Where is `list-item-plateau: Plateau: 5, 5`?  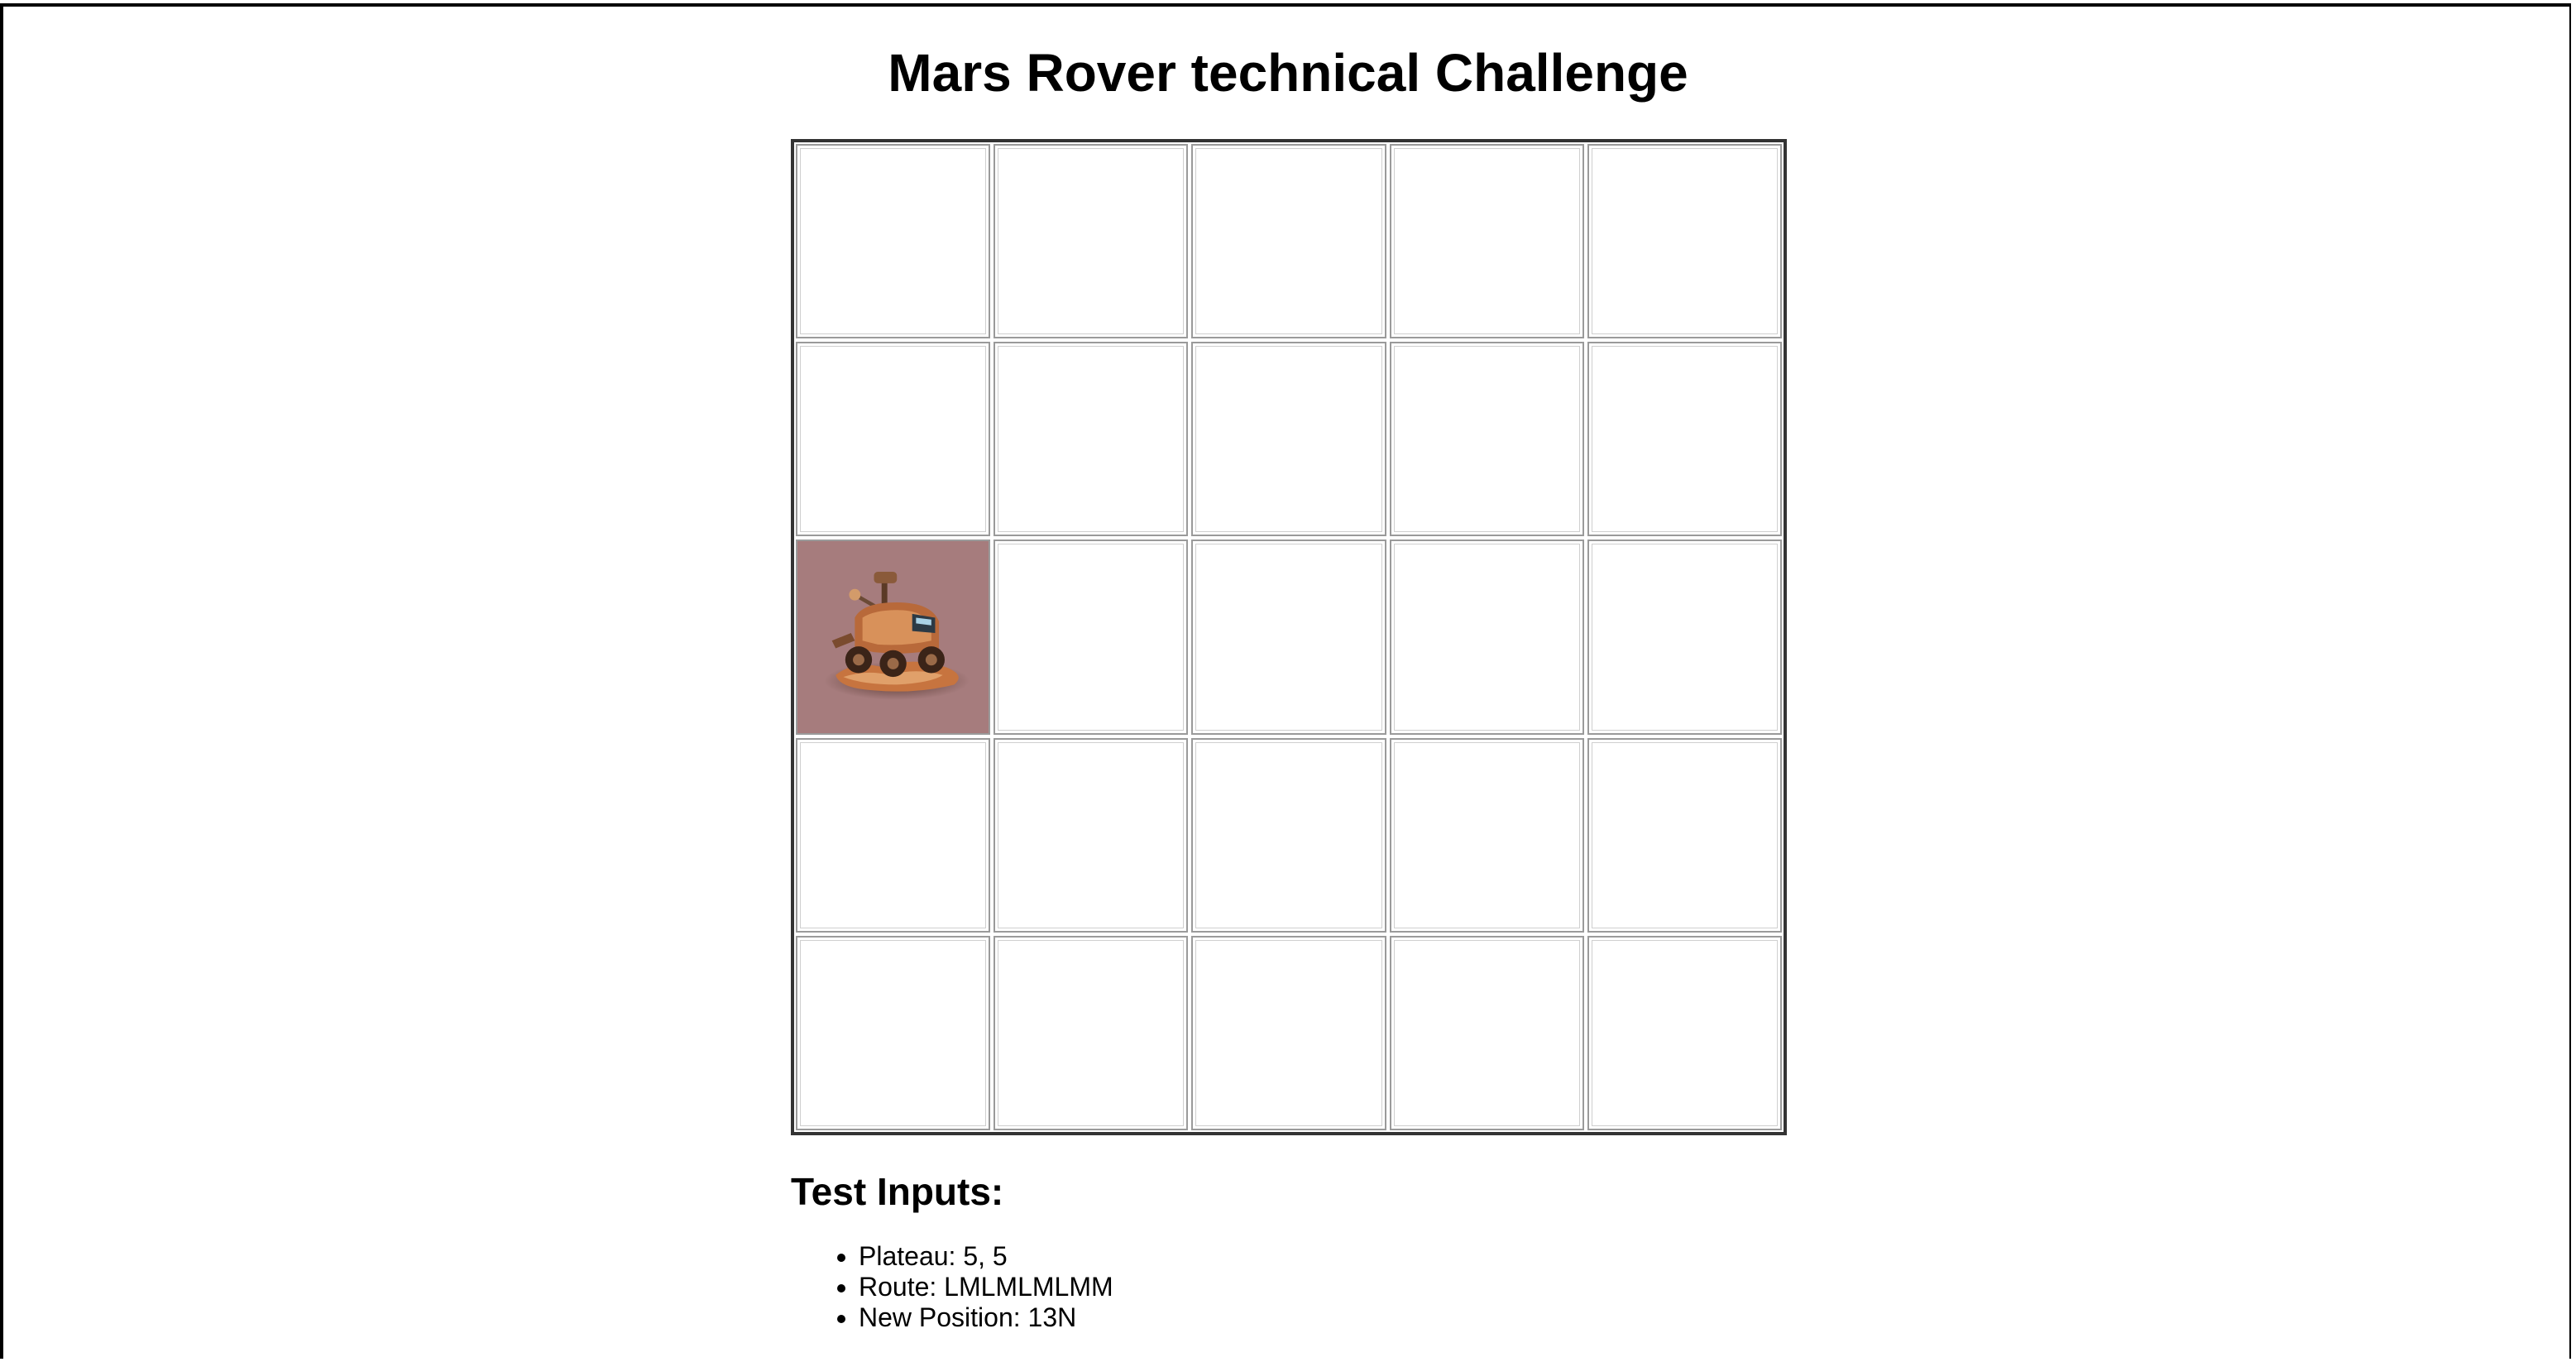
list-item-plateau: Plateau: 5, 5 is located at coordinates (986, 1256).